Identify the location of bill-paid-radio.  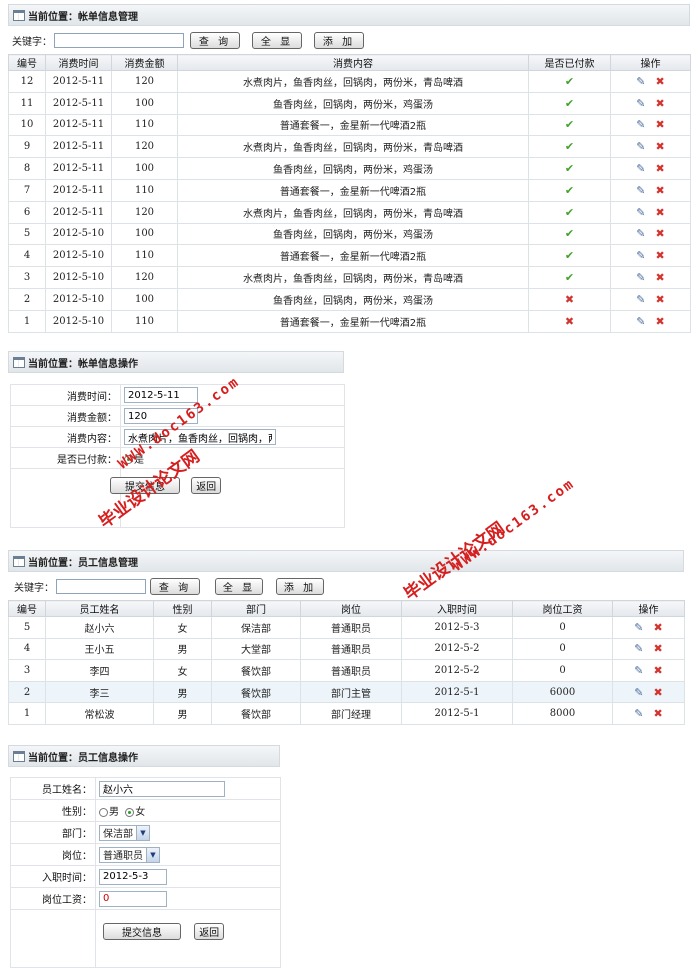
(128, 459).